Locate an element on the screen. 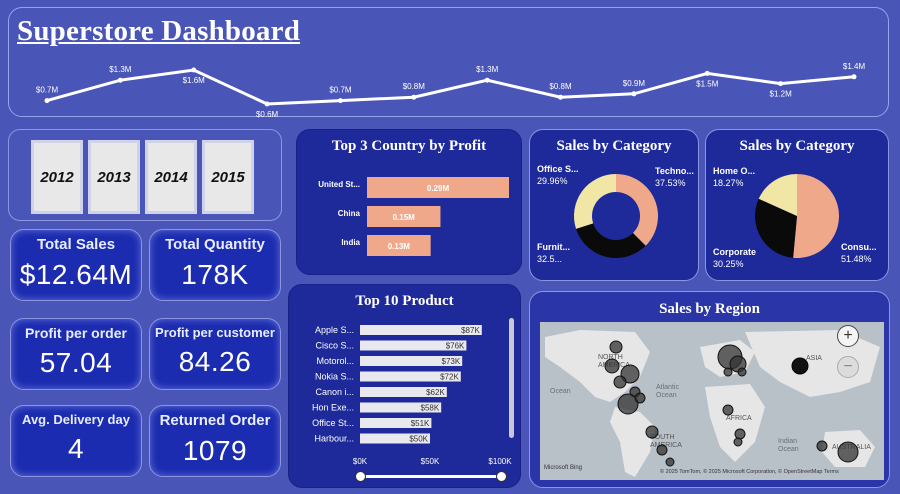 The height and width of the screenshot is (494, 900). kpi-profit-per-order: Profit per order 57.04 is located at coordinates (76, 354).